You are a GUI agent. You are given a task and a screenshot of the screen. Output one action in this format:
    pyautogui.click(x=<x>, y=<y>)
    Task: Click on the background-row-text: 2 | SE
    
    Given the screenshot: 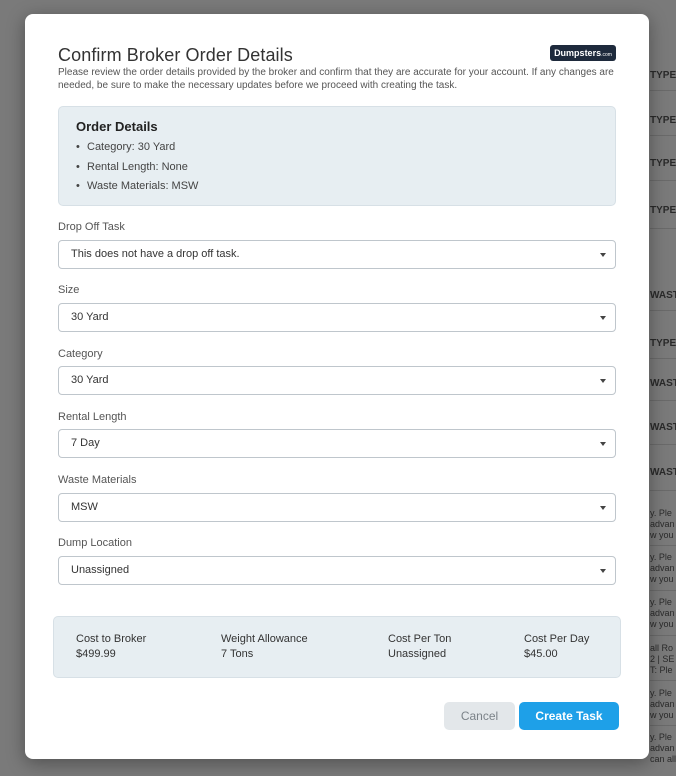 What is the action you would take?
    pyautogui.click(x=662, y=659)
    